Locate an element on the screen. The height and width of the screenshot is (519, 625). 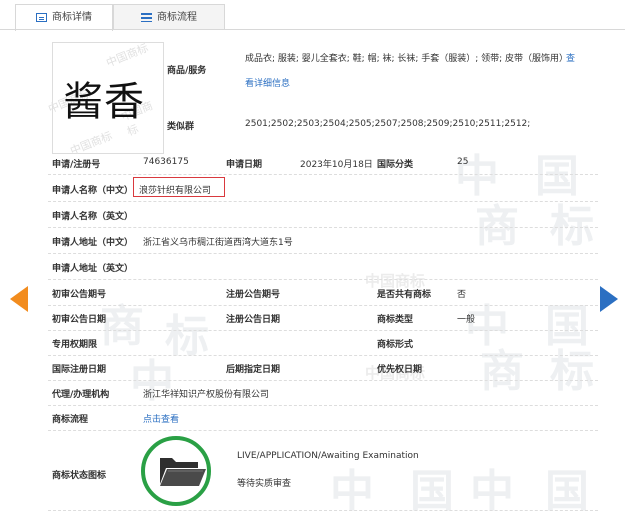
applicant-cn-value: 浪莎针织有限公司 is located at coordinates (175, 191).